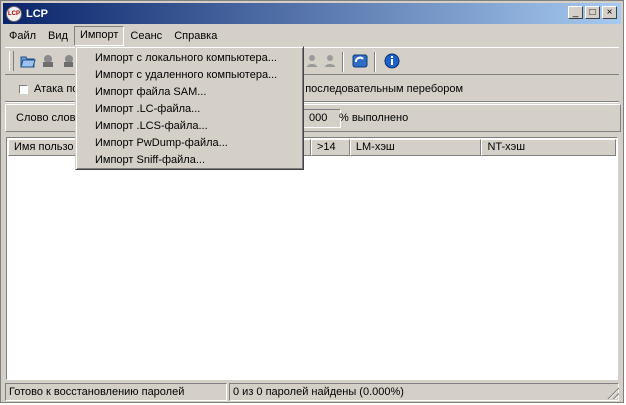 The image size is (626, 405). What do you see at coordinates (377, 89) in the screenshot?
I see `brute-force-label: ка последовательным перебором` at bounding box center [377, 89].